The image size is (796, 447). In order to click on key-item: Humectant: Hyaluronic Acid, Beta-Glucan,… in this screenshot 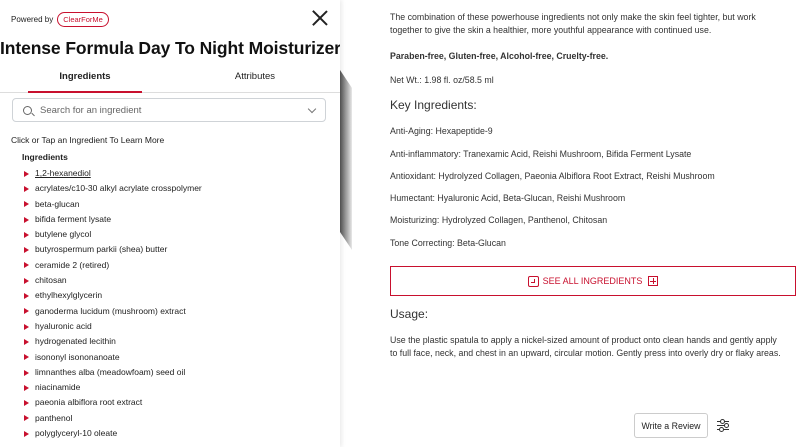, I will do `click(508, 198)`.